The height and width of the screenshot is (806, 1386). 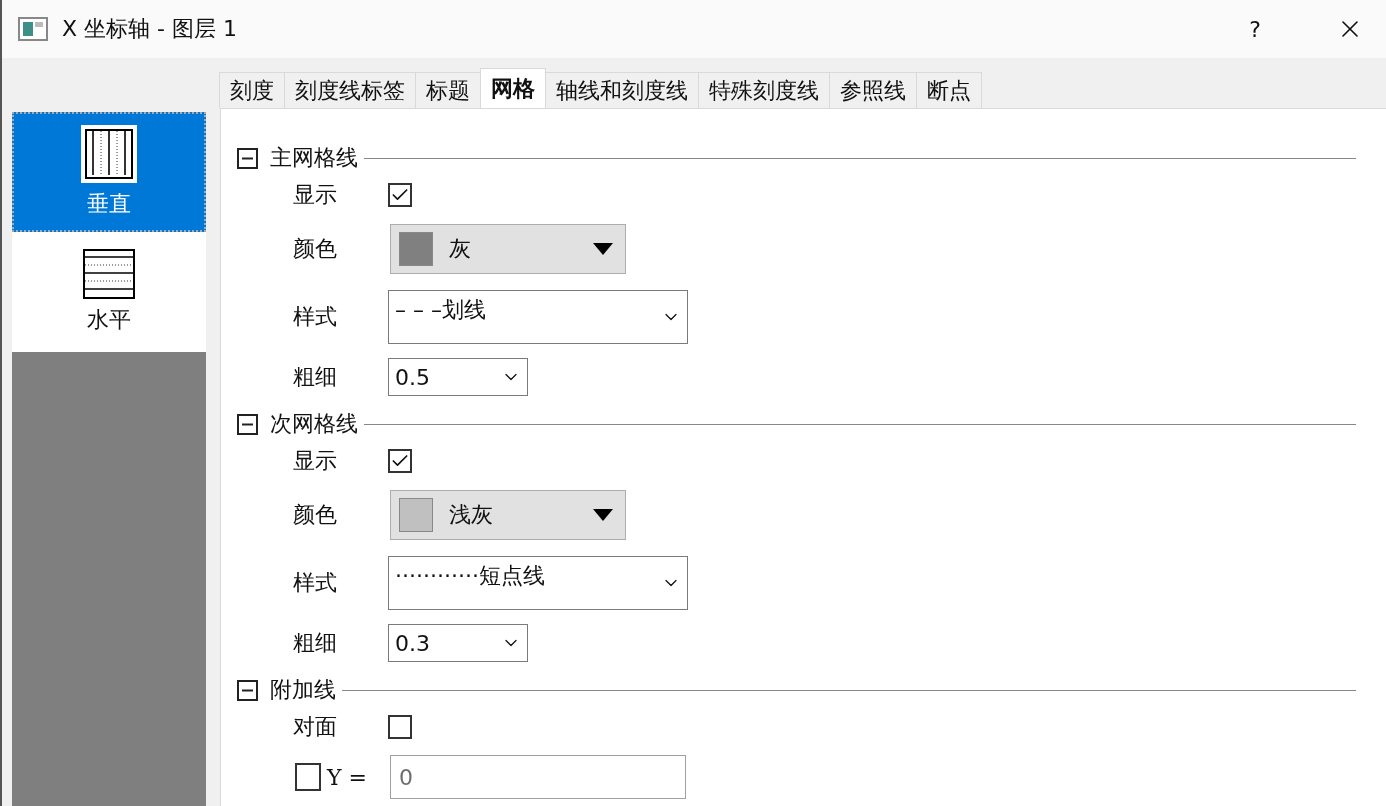 What do you see at coordinates (109, 320) in the screenshot?
I see `sidebar-item-label: 水平` at bounding box center [109, 320].